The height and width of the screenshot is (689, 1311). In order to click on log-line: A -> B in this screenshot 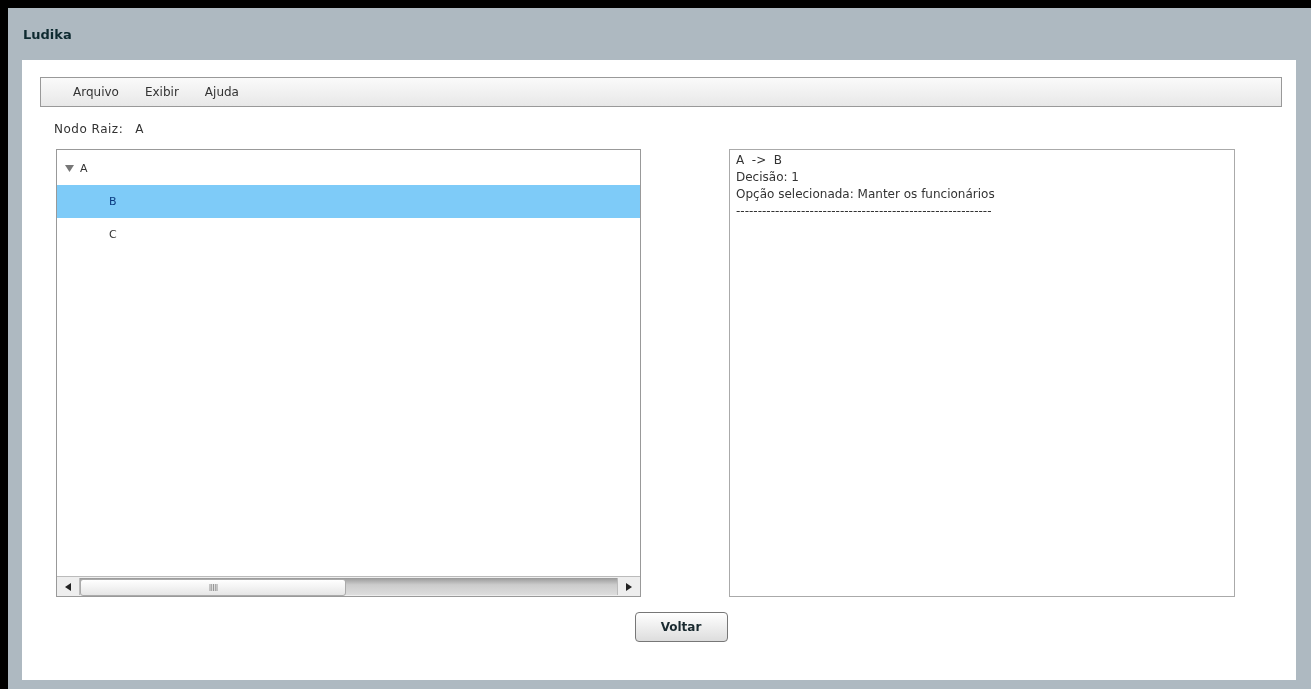, I will do `click(760, 160)`.